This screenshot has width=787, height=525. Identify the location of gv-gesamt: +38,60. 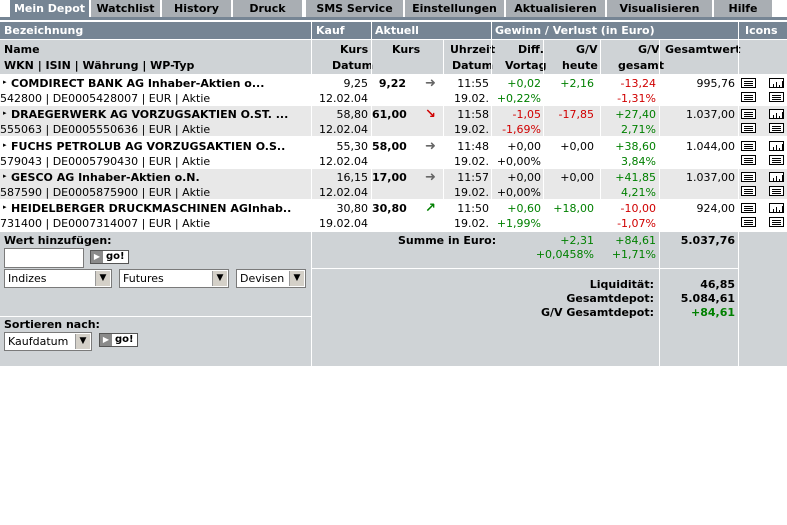
(635, 146).